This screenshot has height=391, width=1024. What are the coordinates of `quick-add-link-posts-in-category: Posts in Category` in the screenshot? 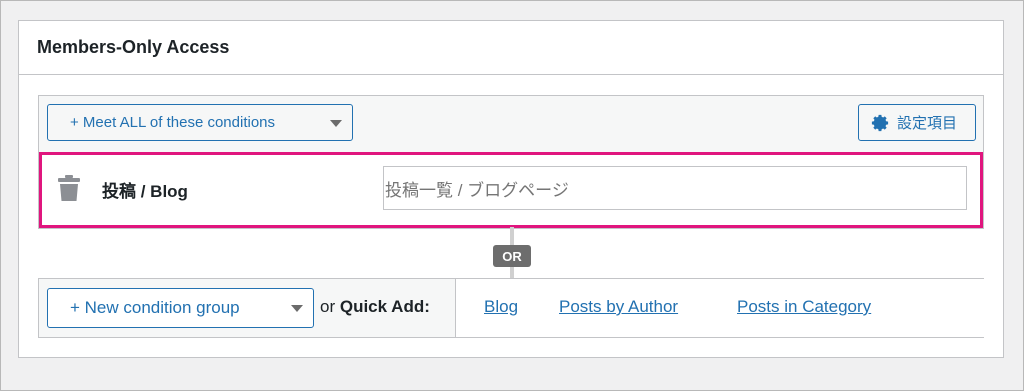 It's located at (804, 307).